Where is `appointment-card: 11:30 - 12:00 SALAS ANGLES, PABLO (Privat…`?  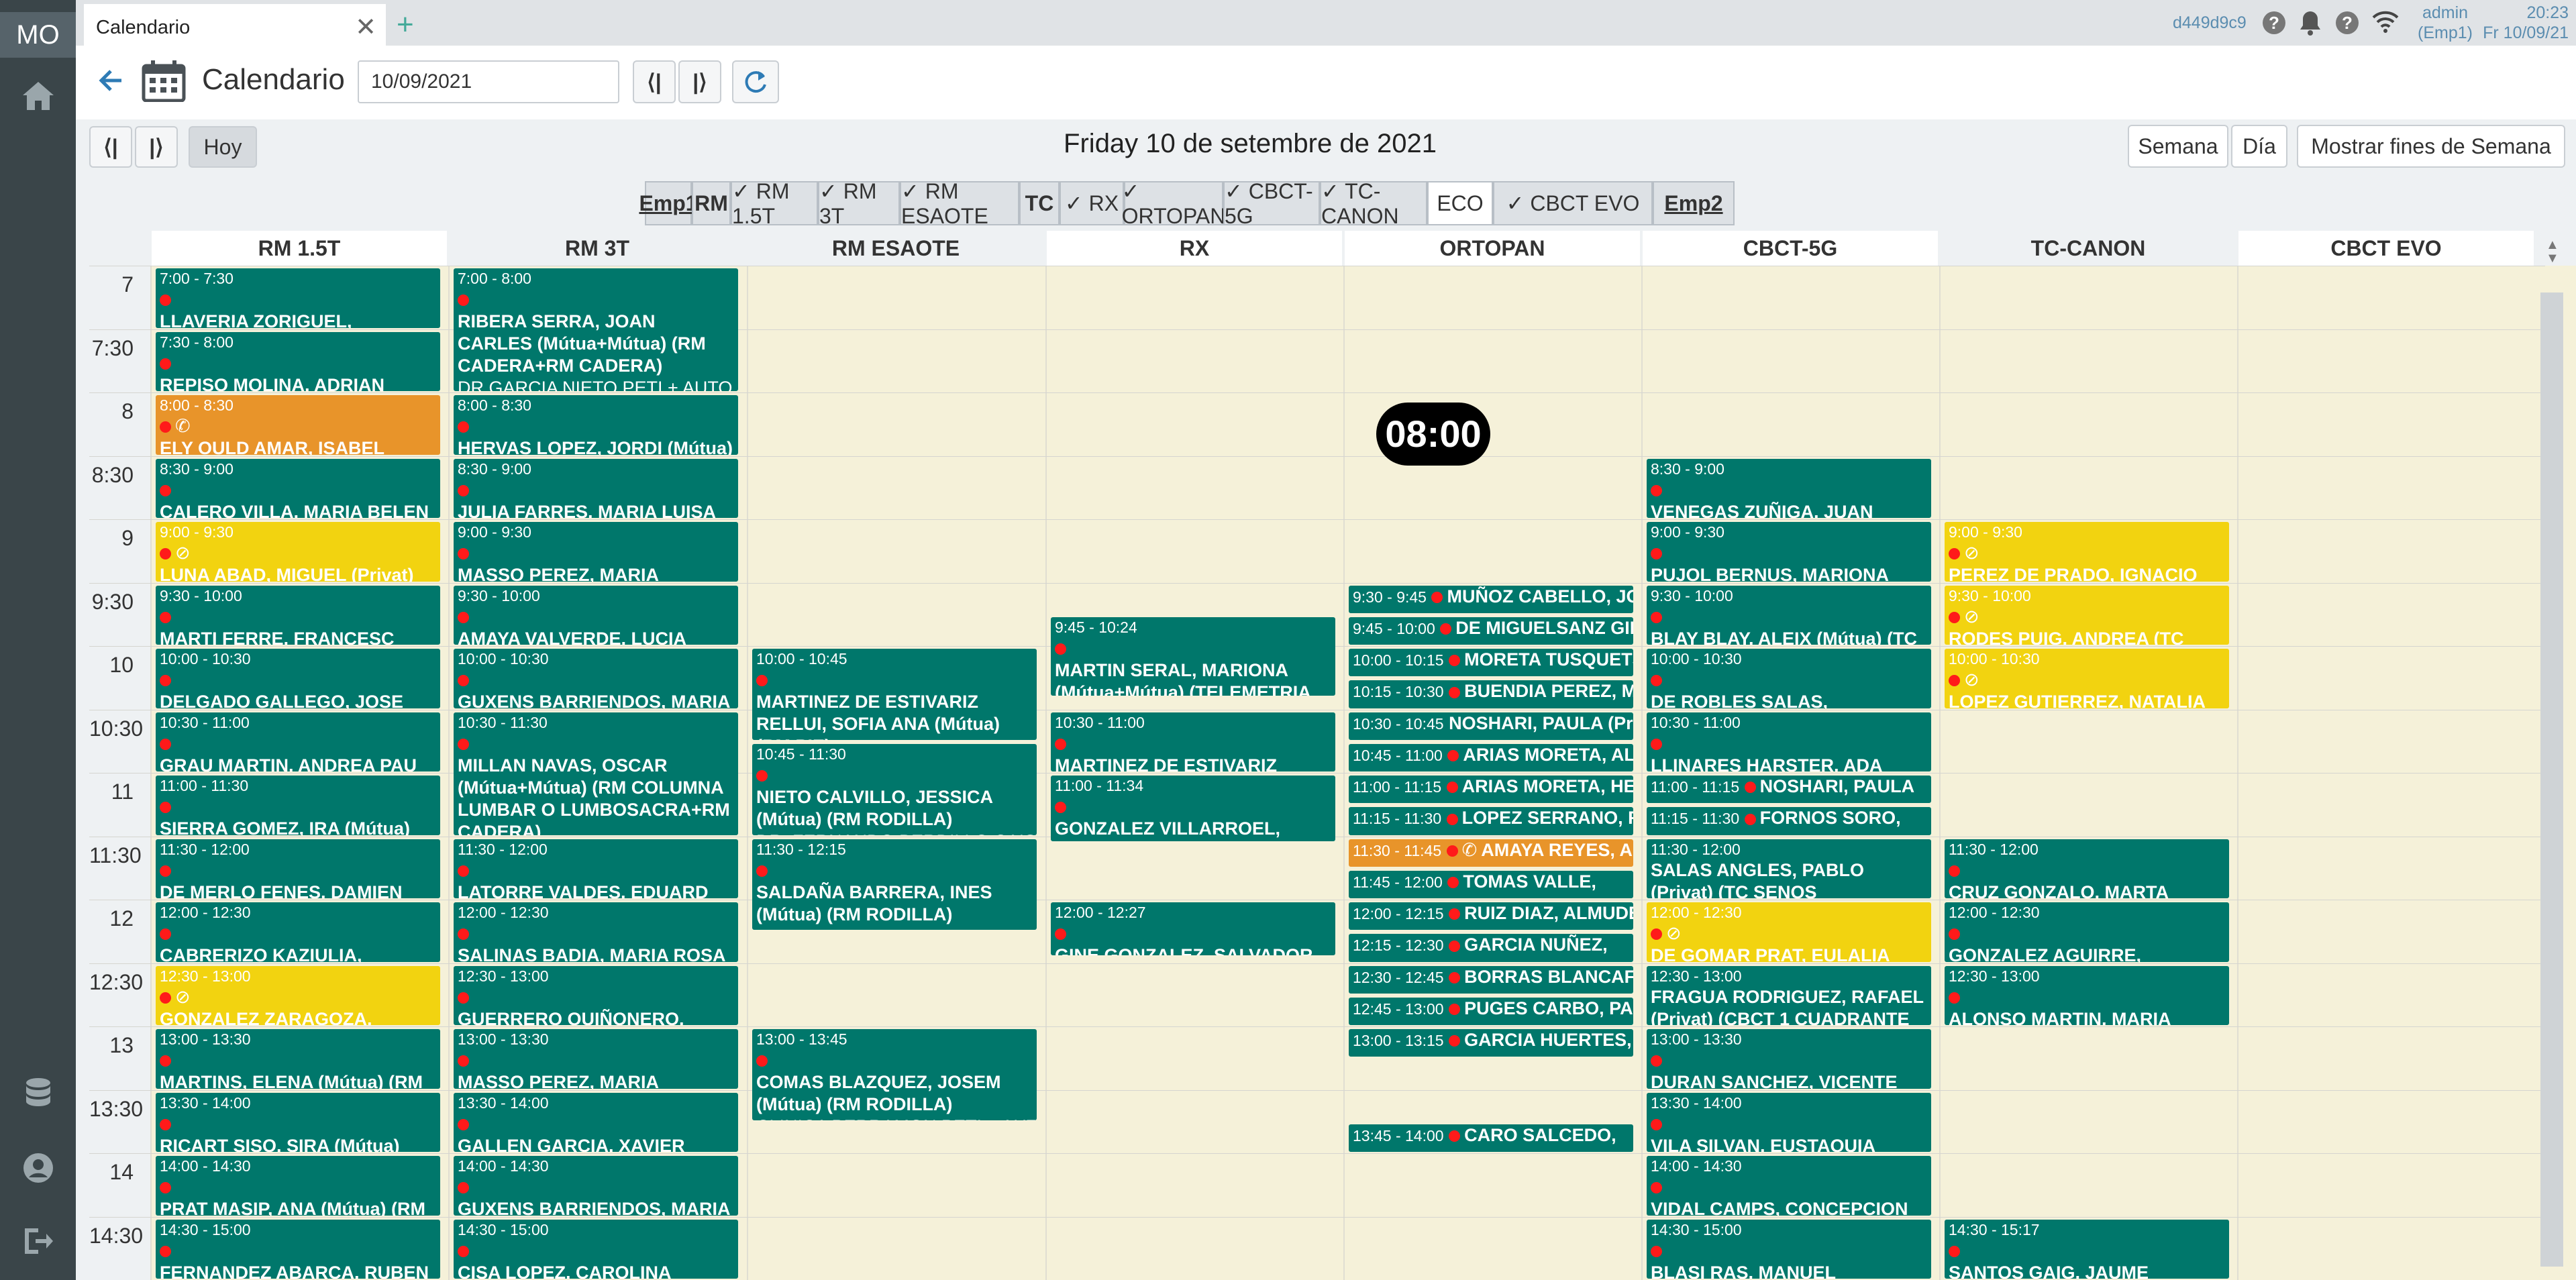 appointment-card: 11:30 - 12:00 SALAS ANGLES, PABLO (Privat… is located at coordinates (1789, 869).